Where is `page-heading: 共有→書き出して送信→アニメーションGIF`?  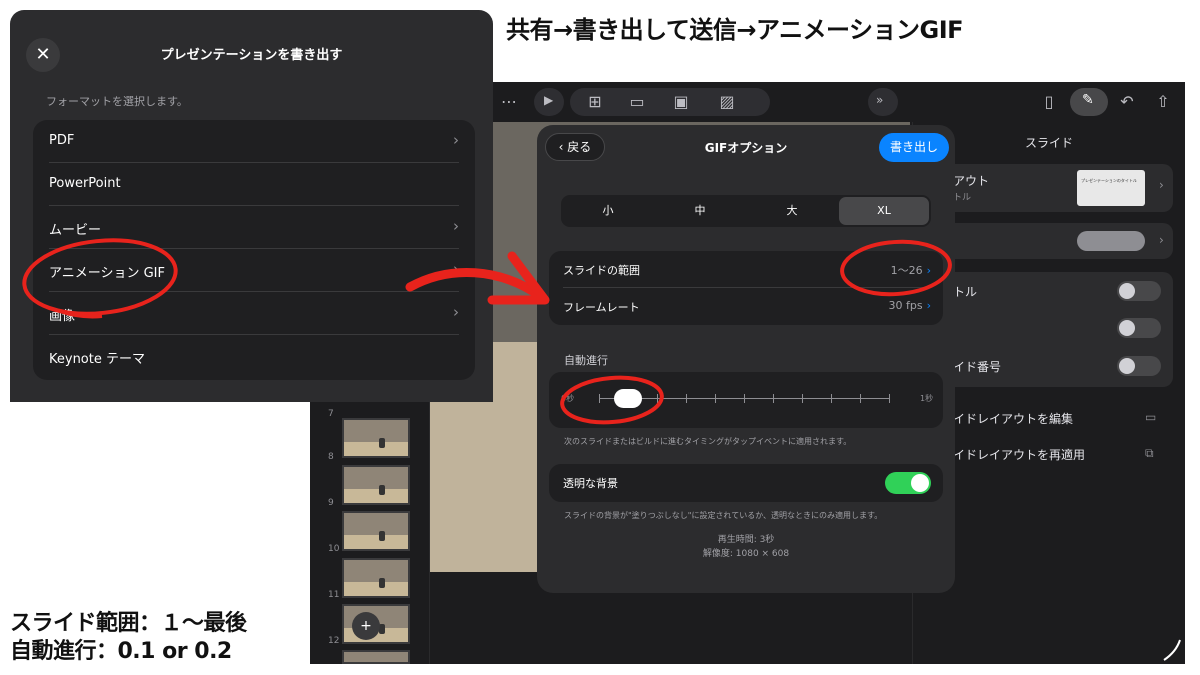
page-heading: 共有→書き出して送信→アニメーションGIF is located at coordinates (735, 30).